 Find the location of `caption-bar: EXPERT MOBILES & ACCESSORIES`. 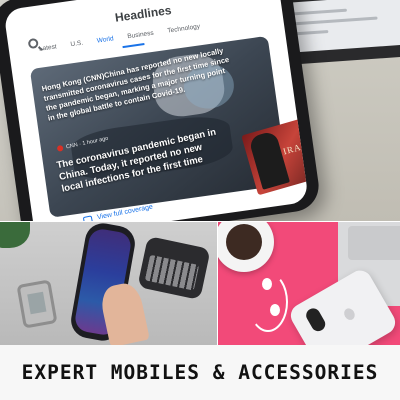

caption-bar: EXPERT MOBILES & ACCESSORIES is located at coordinates (200, 372).